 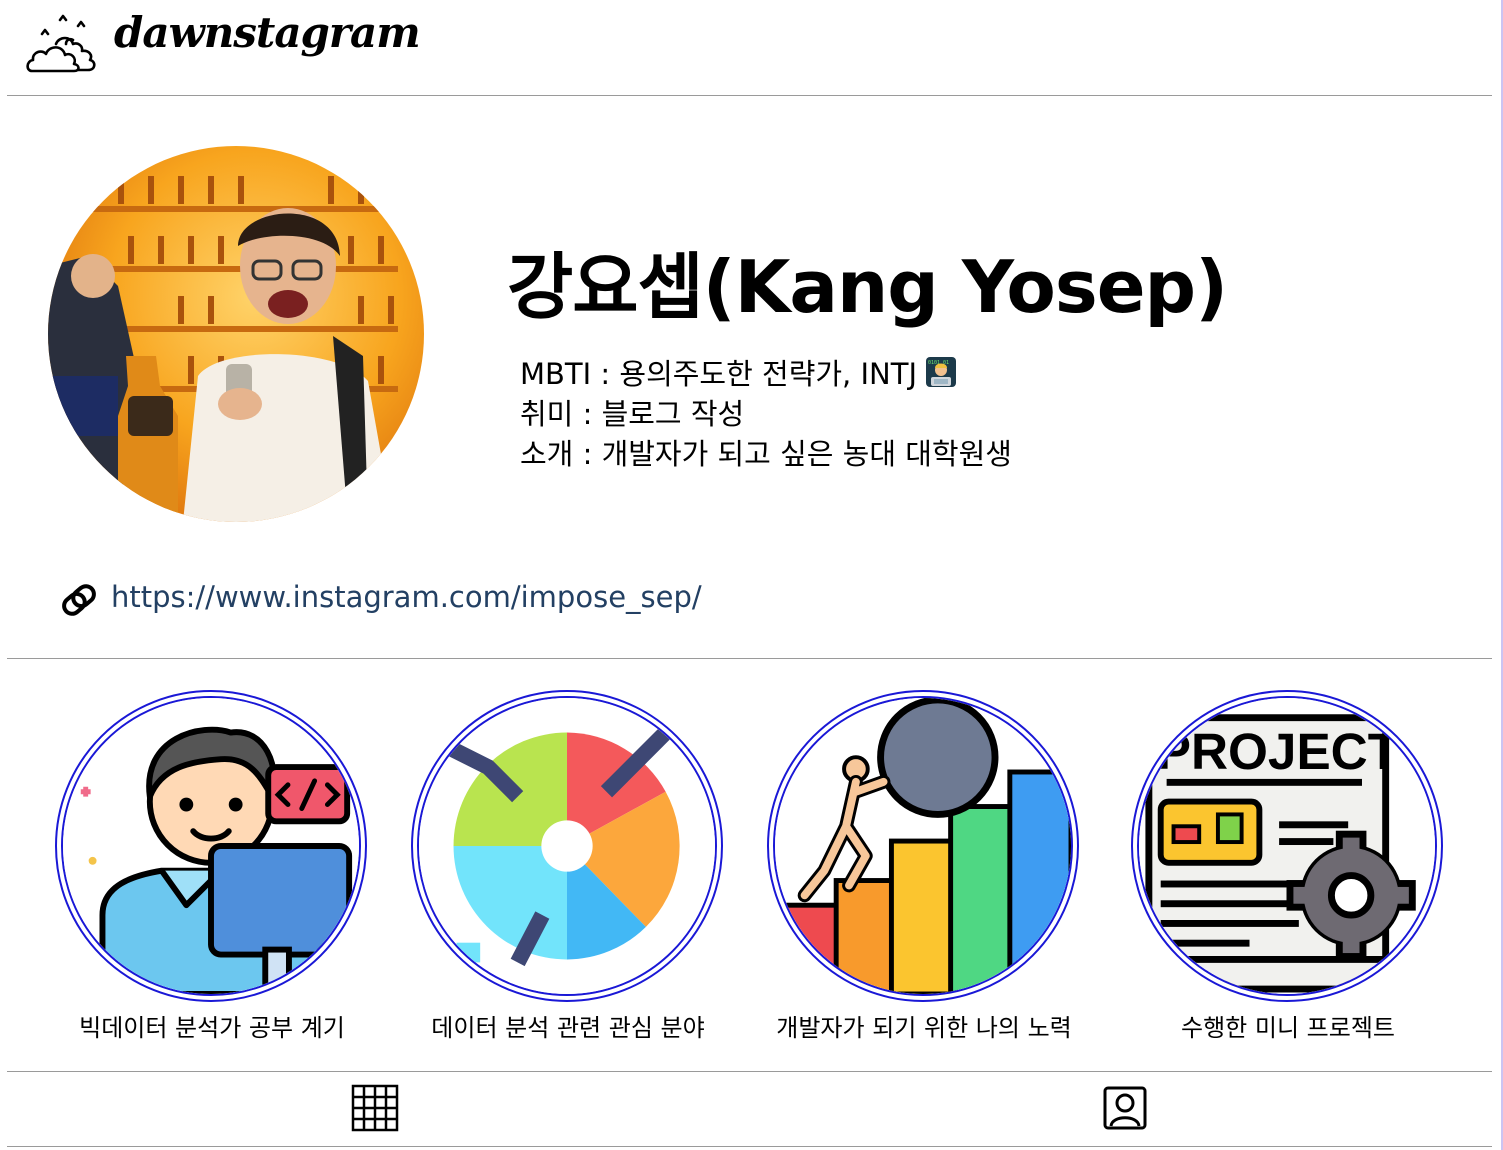 What do you see at coordinates (749, 95) in the screenshot?
I see `header-divider` at bounding box center [749, 95].